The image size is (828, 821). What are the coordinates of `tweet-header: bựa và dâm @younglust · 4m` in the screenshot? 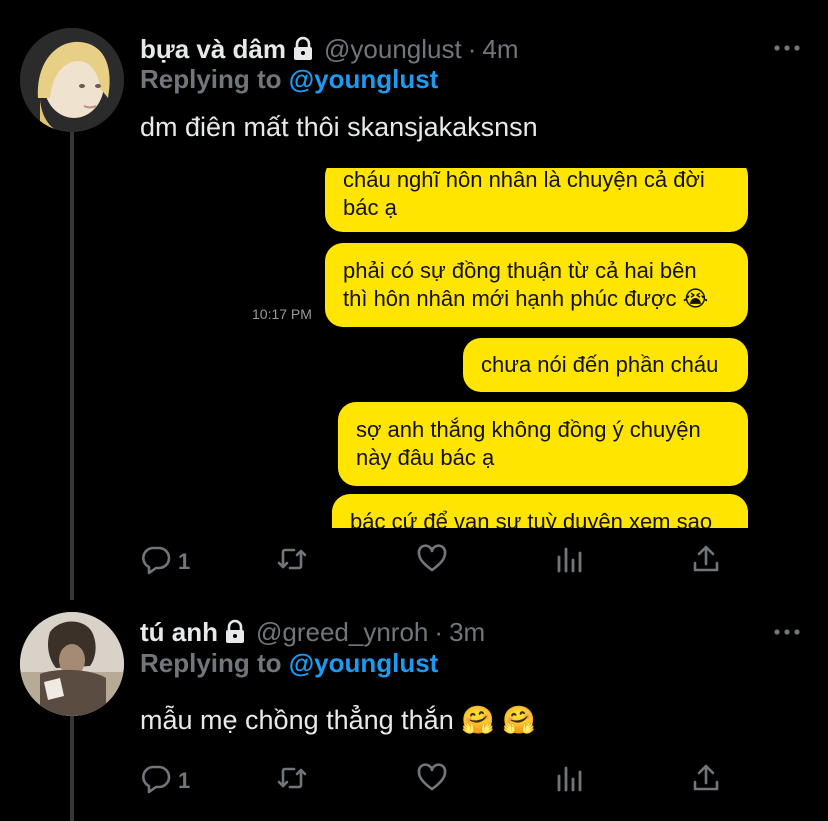 It's located at (329, 49).